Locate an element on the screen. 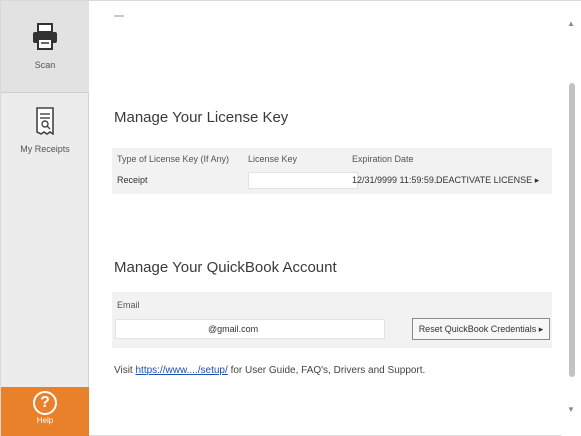 The width and height of the screenshot is (581, 436). support-prefix: Visit is located at coordinates (123, 370).